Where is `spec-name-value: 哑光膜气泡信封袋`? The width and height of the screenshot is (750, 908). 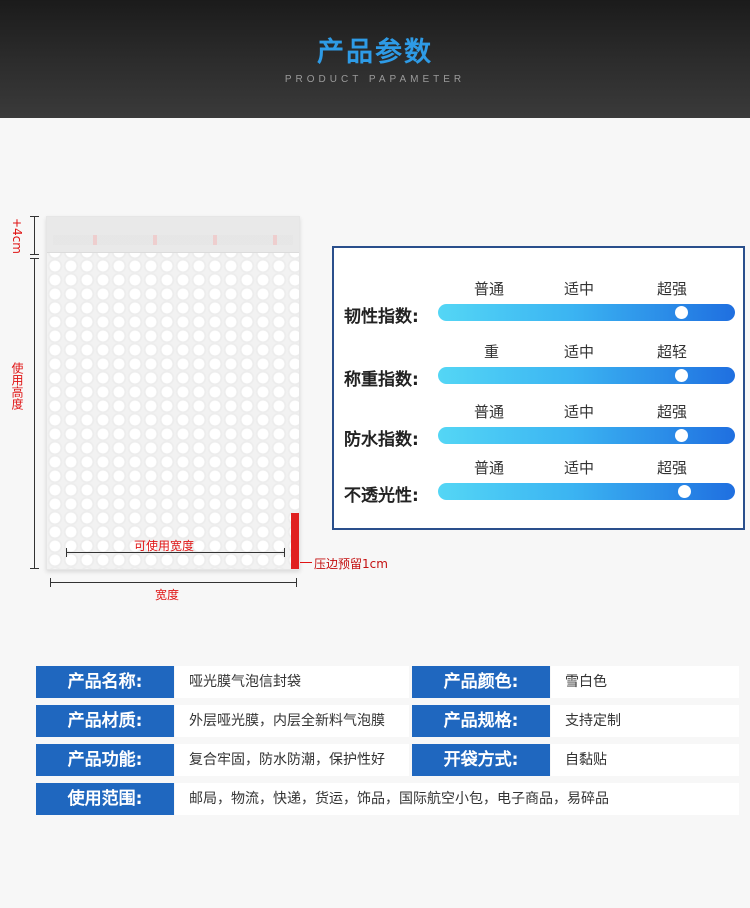 spec-name-value: 哑光膜气泡信封袋 is located at coordinates (292, 682).